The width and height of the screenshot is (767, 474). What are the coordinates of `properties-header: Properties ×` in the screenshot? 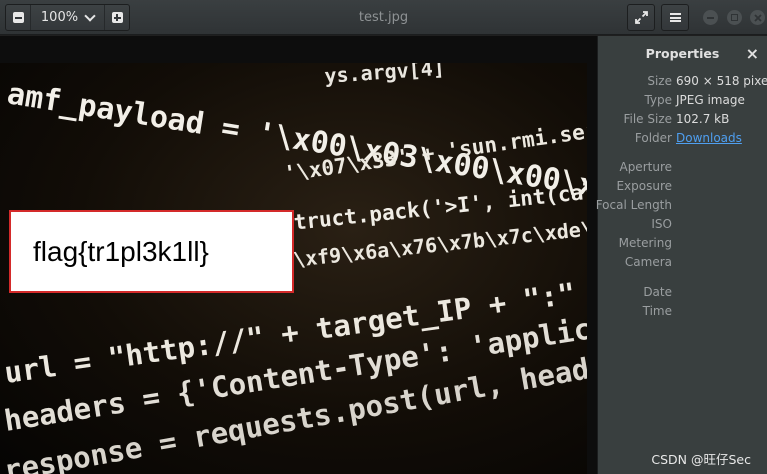 It's located at (682, 54).